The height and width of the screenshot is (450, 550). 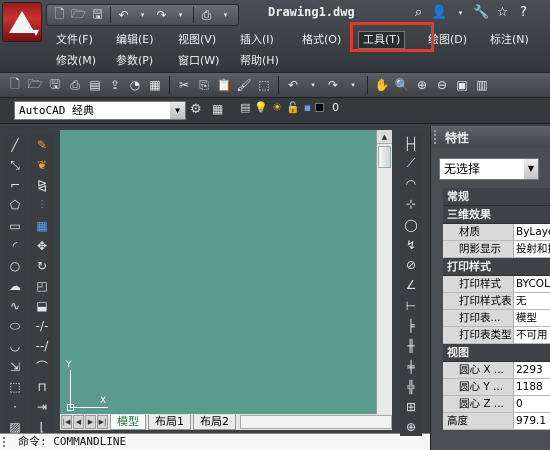 I want to click on next-tab-button: ▶, so click(x=90, y=422).